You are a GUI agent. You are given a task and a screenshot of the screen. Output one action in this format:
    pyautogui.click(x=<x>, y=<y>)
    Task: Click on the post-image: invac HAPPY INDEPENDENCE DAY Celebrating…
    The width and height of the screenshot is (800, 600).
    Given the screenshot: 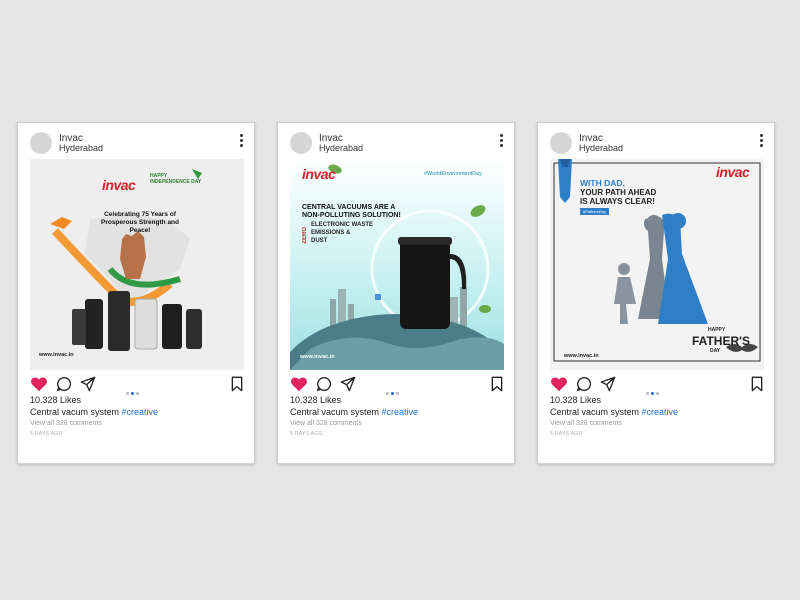 What is the action you would take?
    pyautogui.click(x=137, y=264)
    